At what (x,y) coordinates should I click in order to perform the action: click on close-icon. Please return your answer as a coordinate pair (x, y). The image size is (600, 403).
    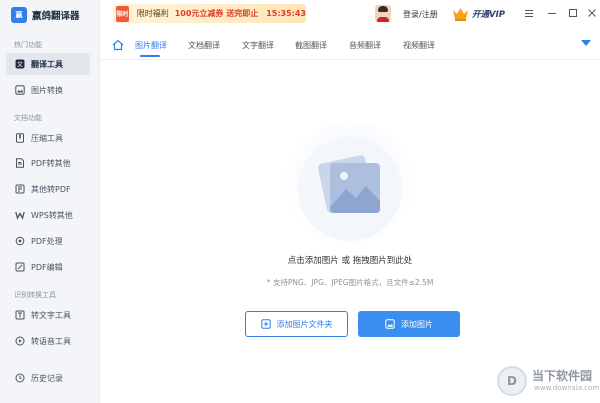
    Looking at the image, I should click on (592, 13).